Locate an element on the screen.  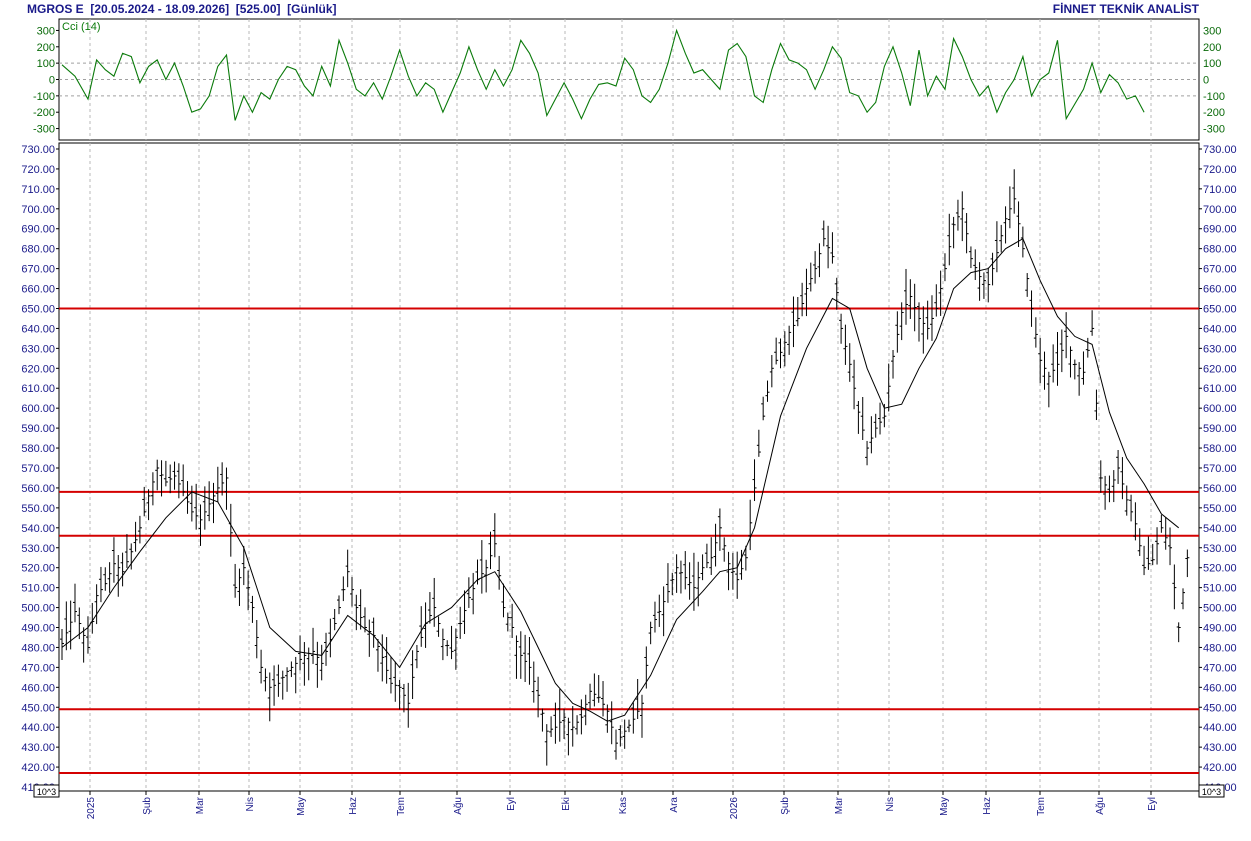
price-ytick-right: 610.00 is located at coordinates (1220, 389).